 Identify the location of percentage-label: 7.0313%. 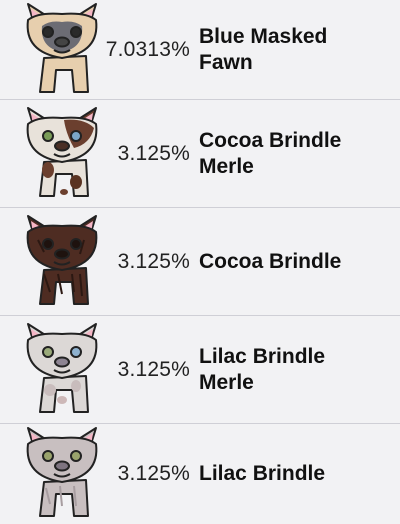
(147, 49).